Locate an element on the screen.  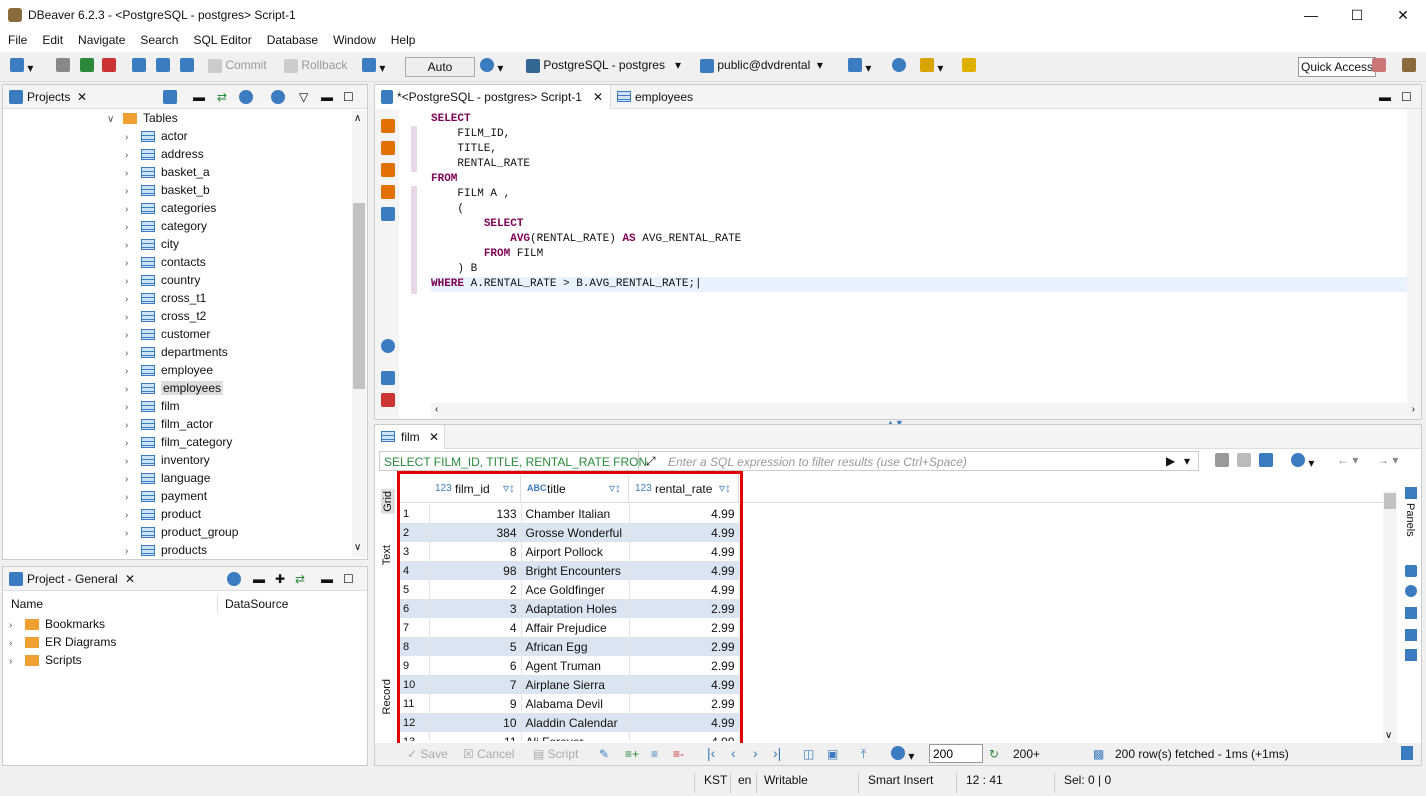
expand-icon: ⤢ is located at coordinates (651, 461).